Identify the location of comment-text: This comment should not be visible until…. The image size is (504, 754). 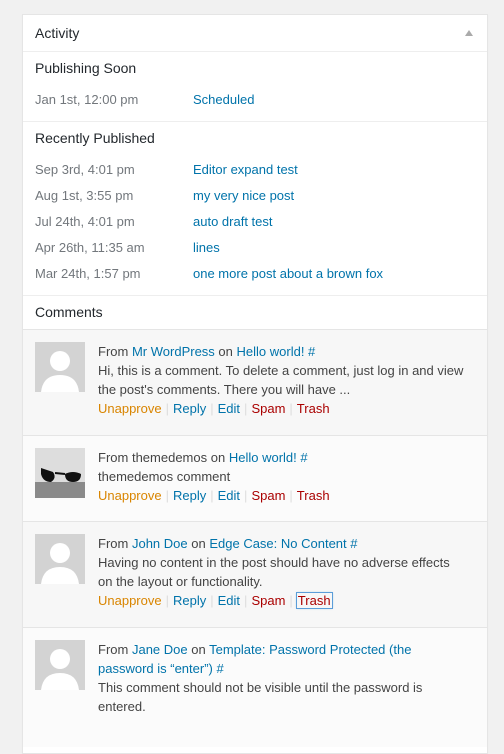
(288, 697).